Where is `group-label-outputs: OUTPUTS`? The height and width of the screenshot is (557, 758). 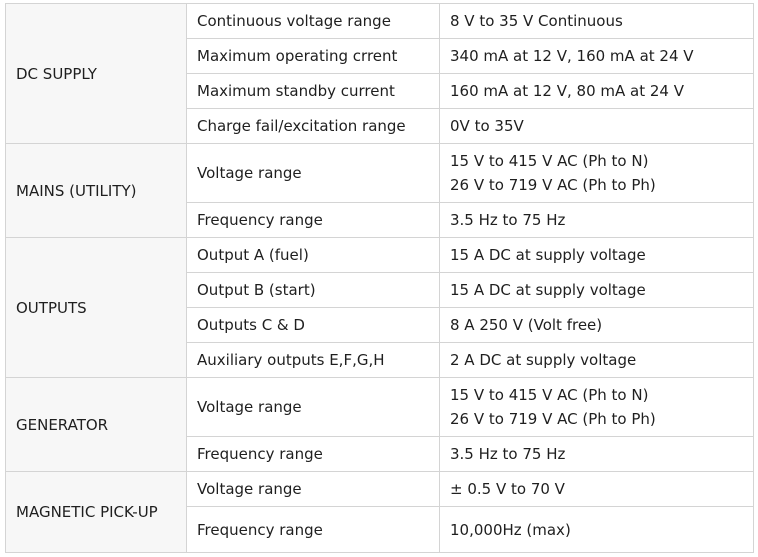 group-label-outputs: OUTPUTS is located at coordinates (96, 307).